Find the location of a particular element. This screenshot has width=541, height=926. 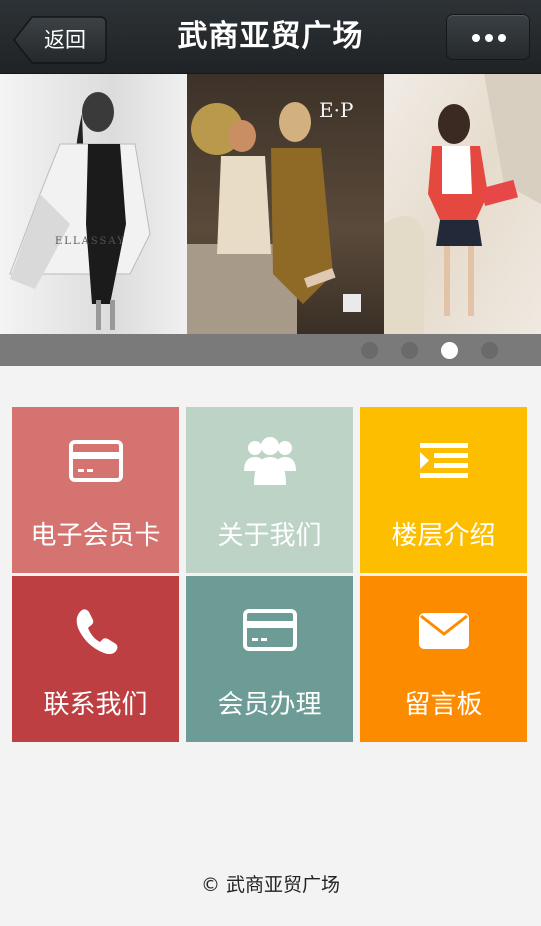

tile-member-card: 电子会员卡 is located at coordinates (95, 490).